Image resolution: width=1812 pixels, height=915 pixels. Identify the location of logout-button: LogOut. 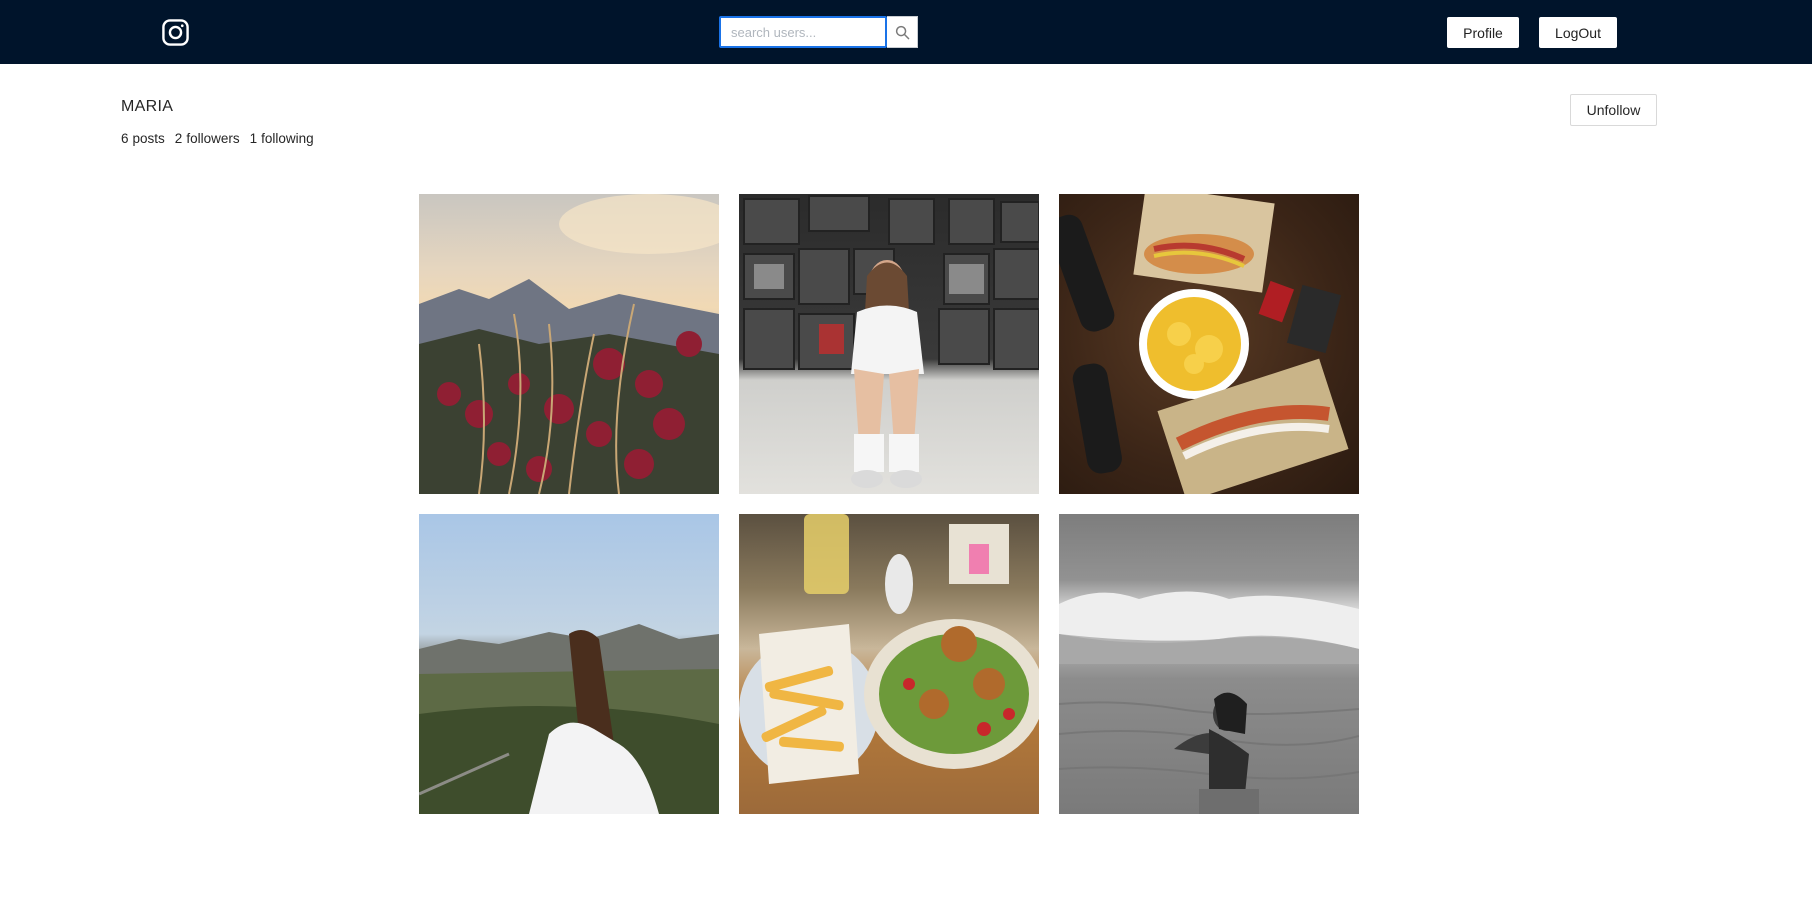
(1578, 32).